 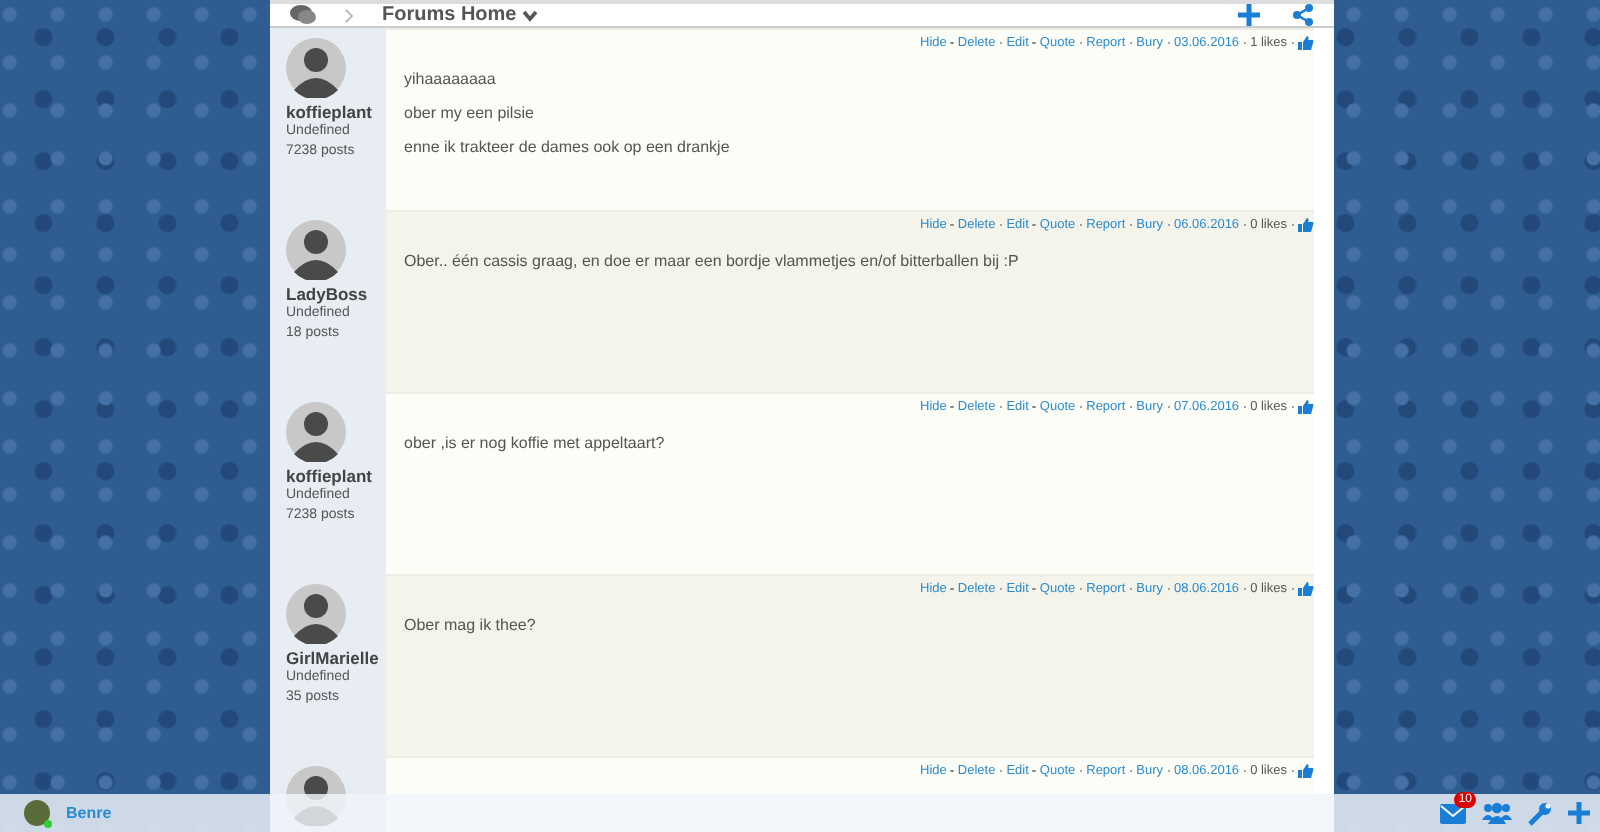 What do you see at coordinates (451, 79) in the screenshot?
I see `post-text: yihaaaaaaaa` at bounding box center [451, 79].